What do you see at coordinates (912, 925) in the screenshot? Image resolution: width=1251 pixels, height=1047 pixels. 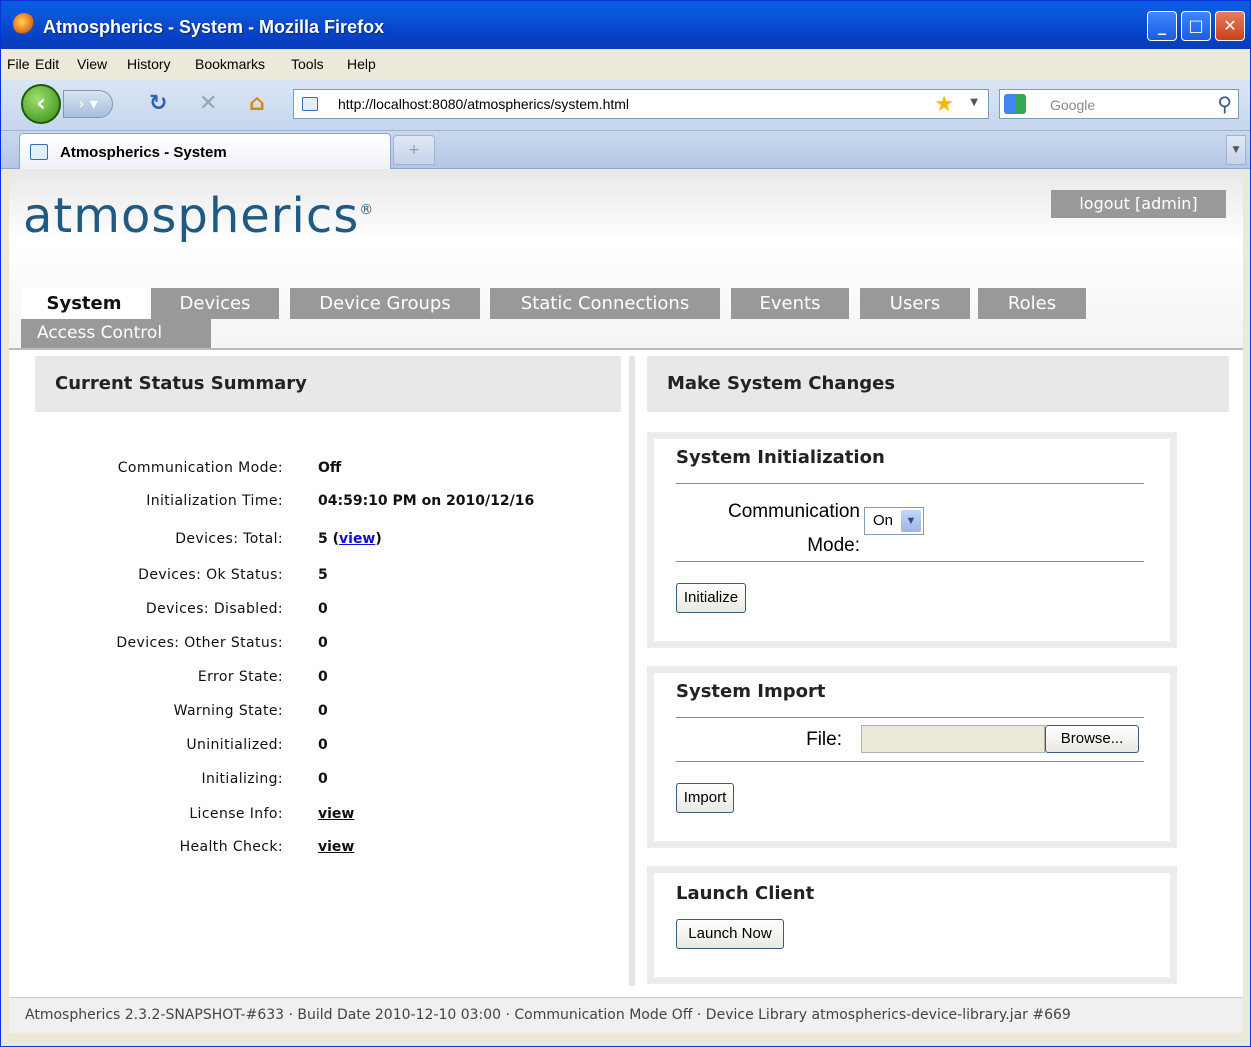 I see `launch-client-box: Launch Client Launch Now` at bounding box center [912, 925].